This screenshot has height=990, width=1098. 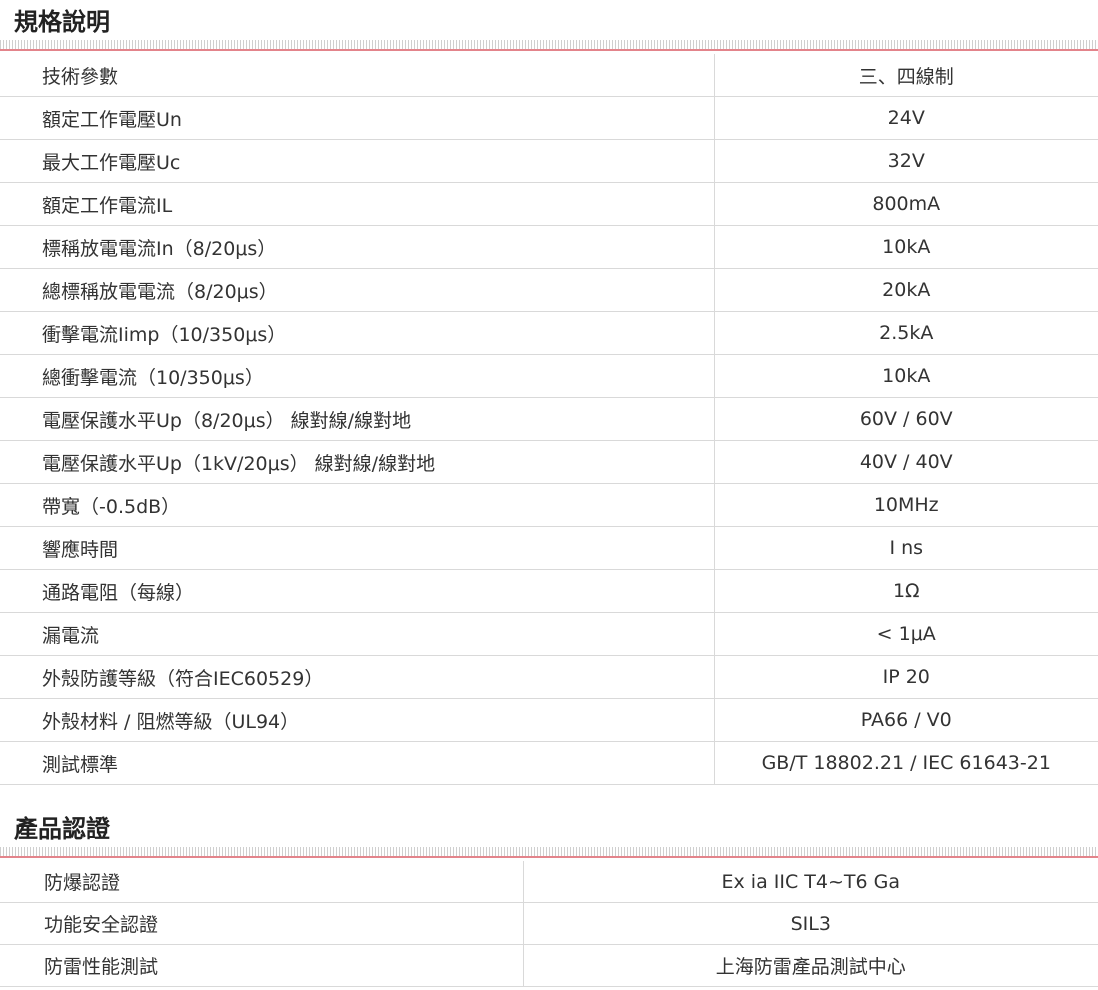 I want to click on row-label: 額定工作電壓Un, so click(x=357, y=118).